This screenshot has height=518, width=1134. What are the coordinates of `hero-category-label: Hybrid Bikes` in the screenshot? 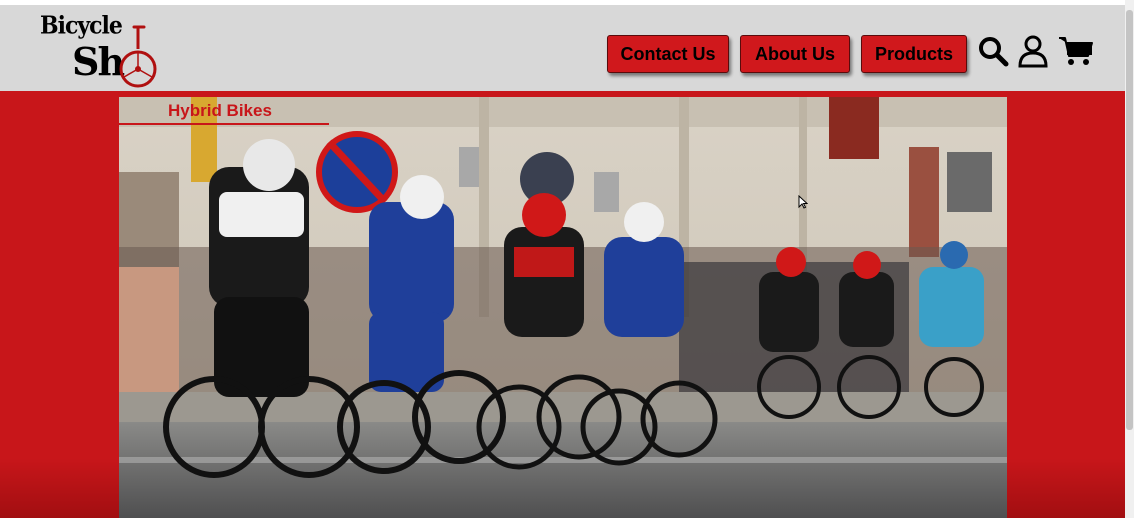 It's located at (224, 112).